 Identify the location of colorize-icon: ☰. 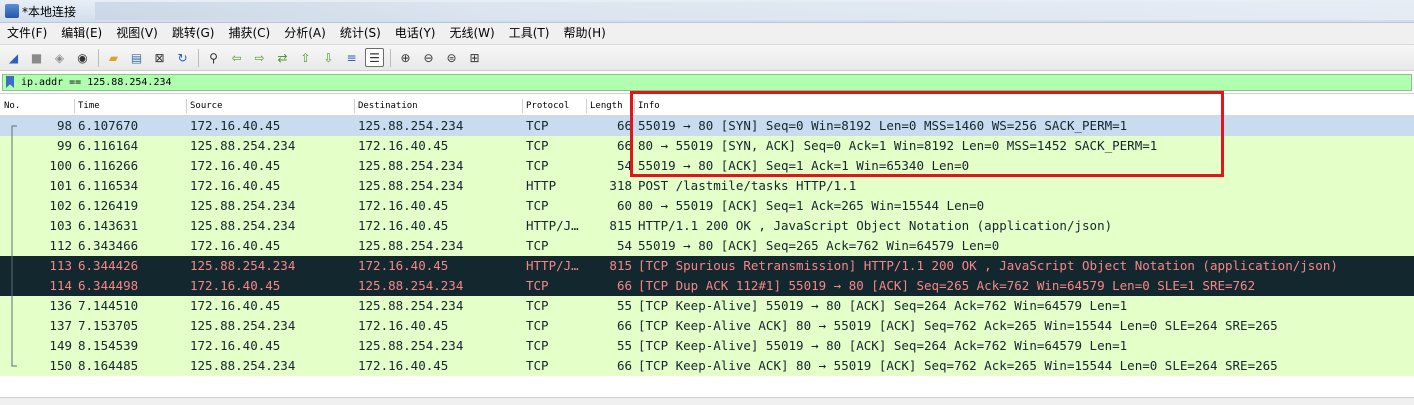
(374, 57).